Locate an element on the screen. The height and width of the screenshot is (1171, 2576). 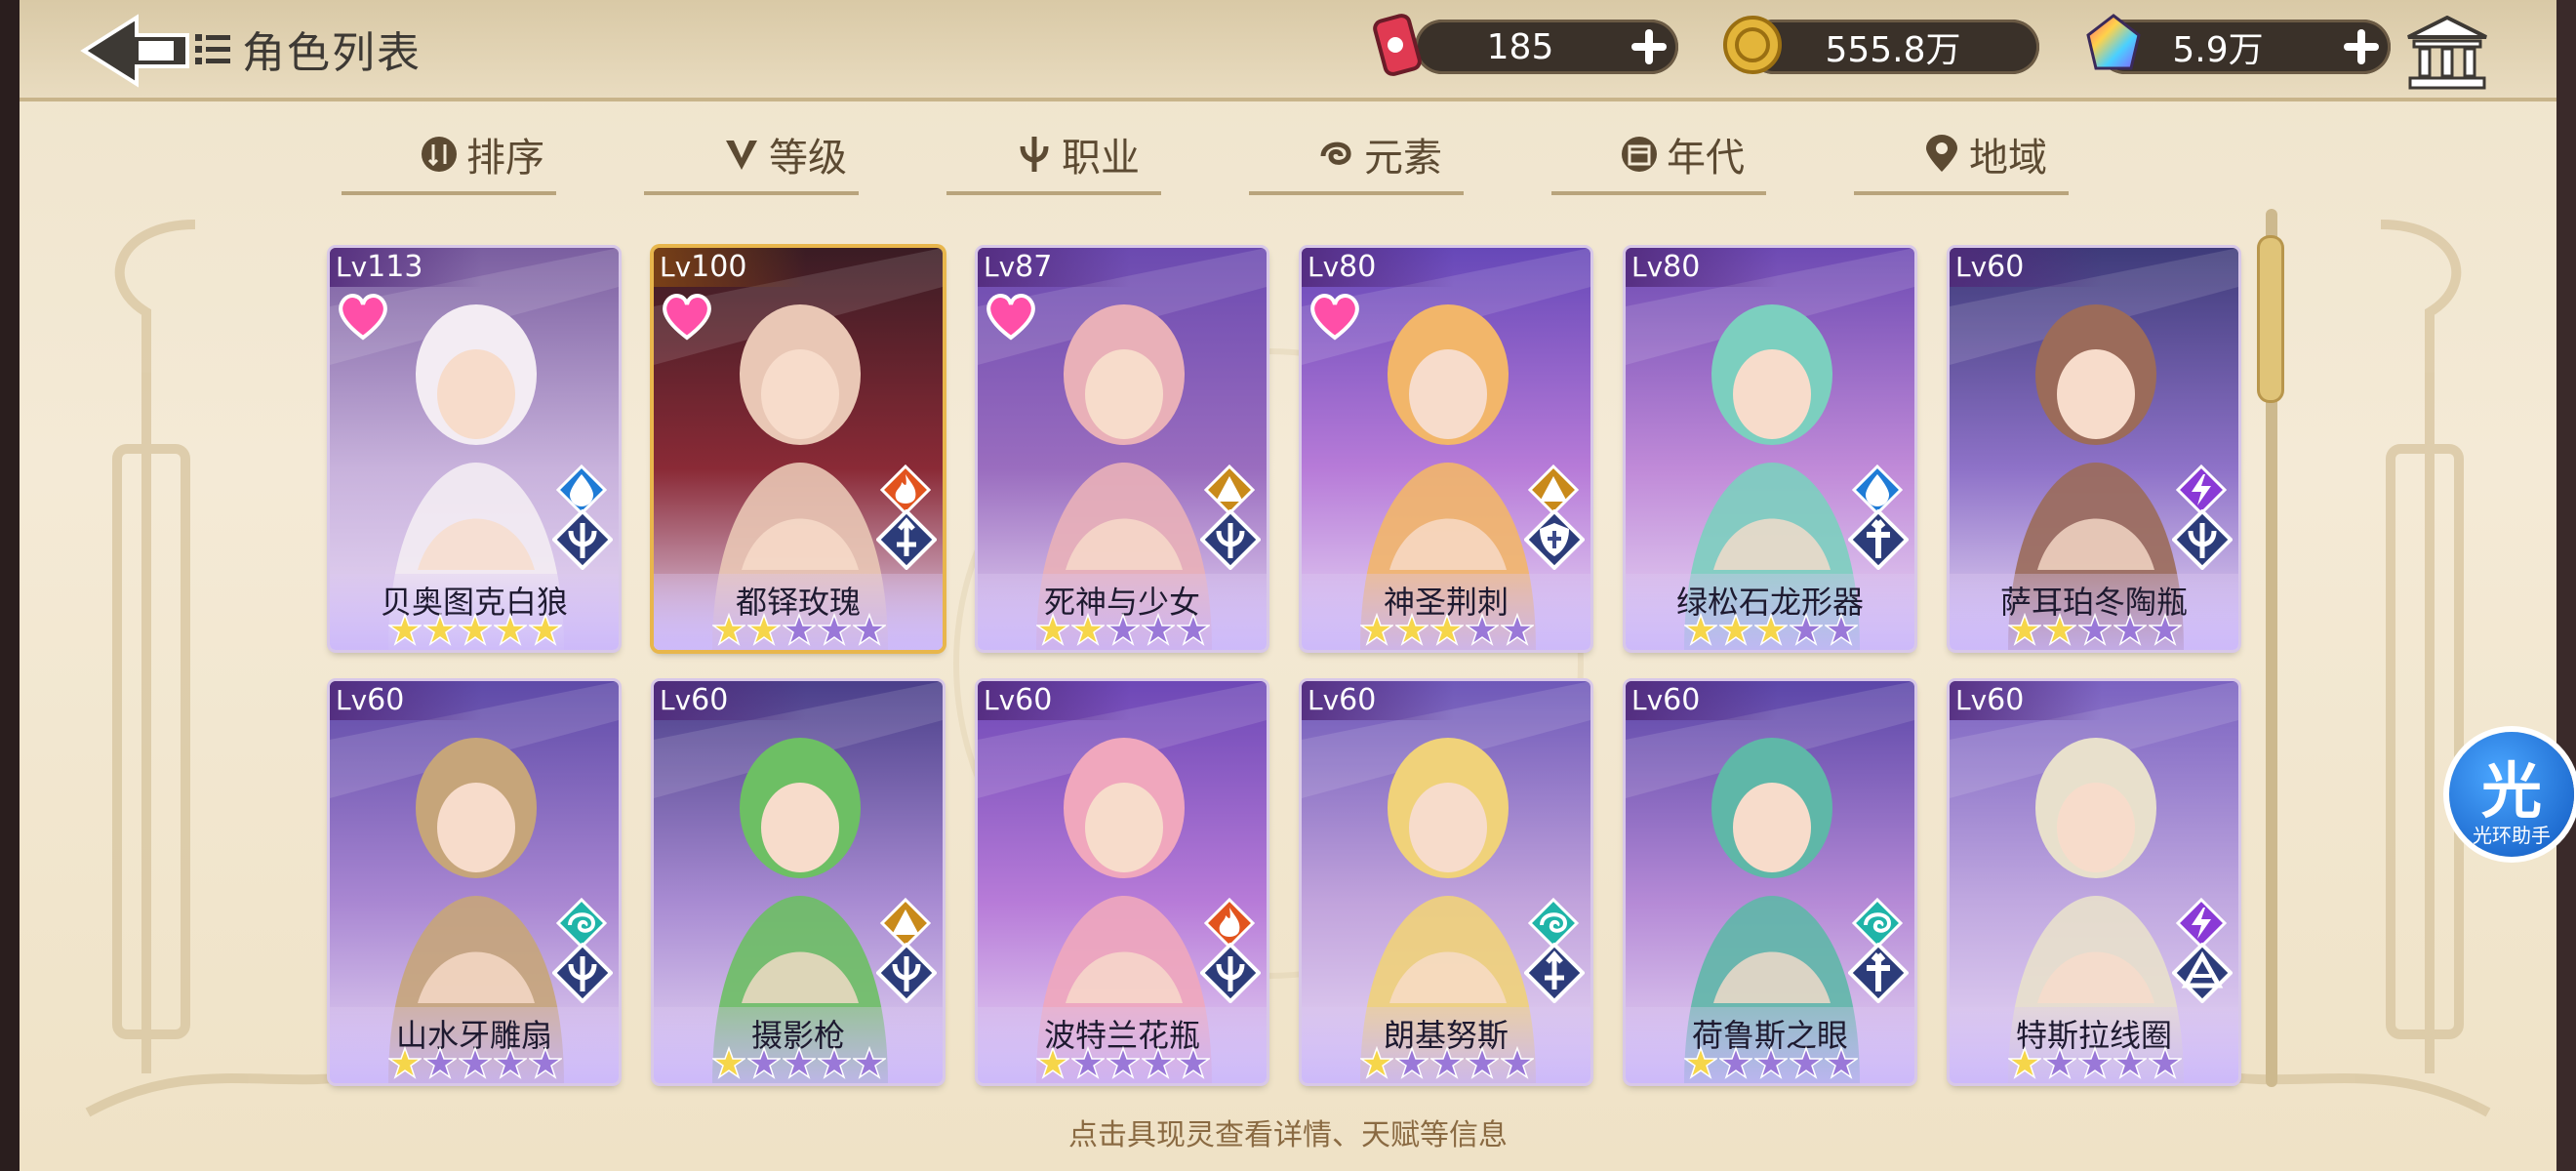
gold-coin-icon is located at coordinates (1752, 45).